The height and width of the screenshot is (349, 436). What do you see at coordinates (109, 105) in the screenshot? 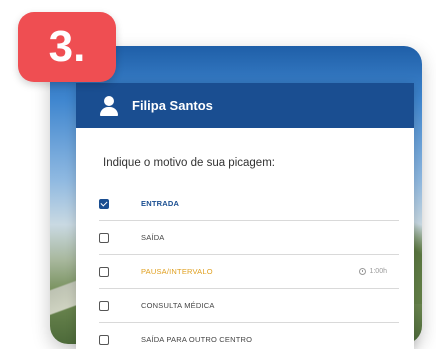
I see `user-icon` at bounding box center [109, 105].